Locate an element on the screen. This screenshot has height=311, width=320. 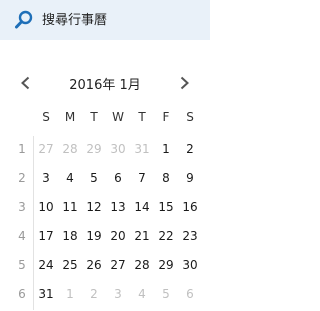
week-number: 6 is located at coordinates (22, 294).